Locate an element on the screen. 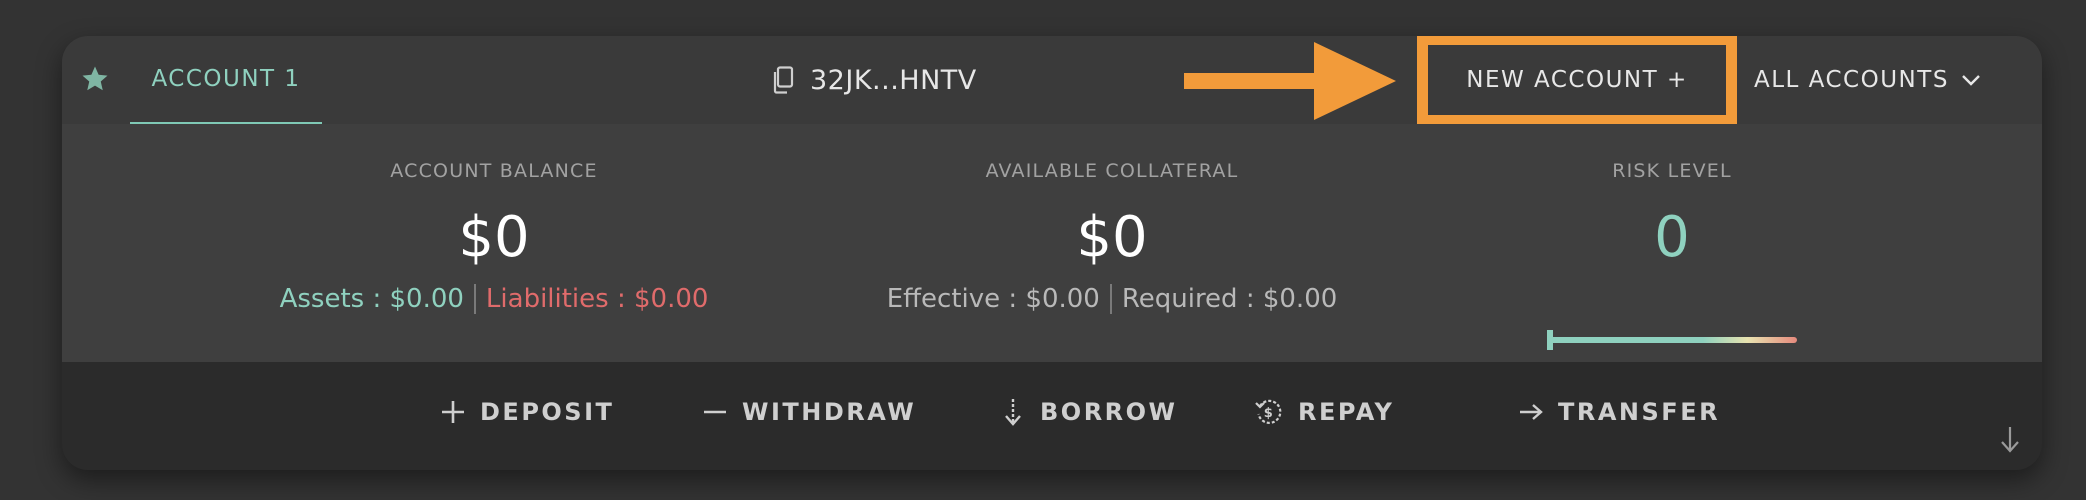 Image resolution: width=2086 pixels, height=500 pixels. annotation-arrow-icon is located at coordinates (1290, 81).